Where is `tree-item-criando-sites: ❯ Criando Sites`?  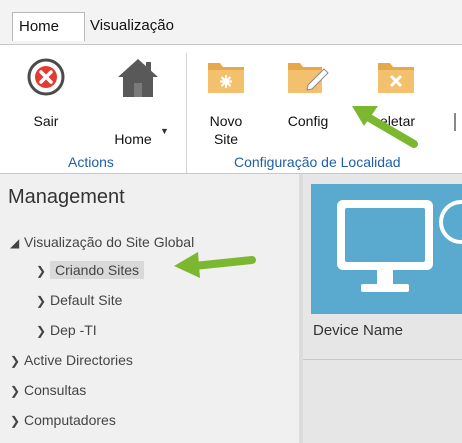 tree-item-criando-sites: ❯ Criando Sites is located at coordinates (90, 270).